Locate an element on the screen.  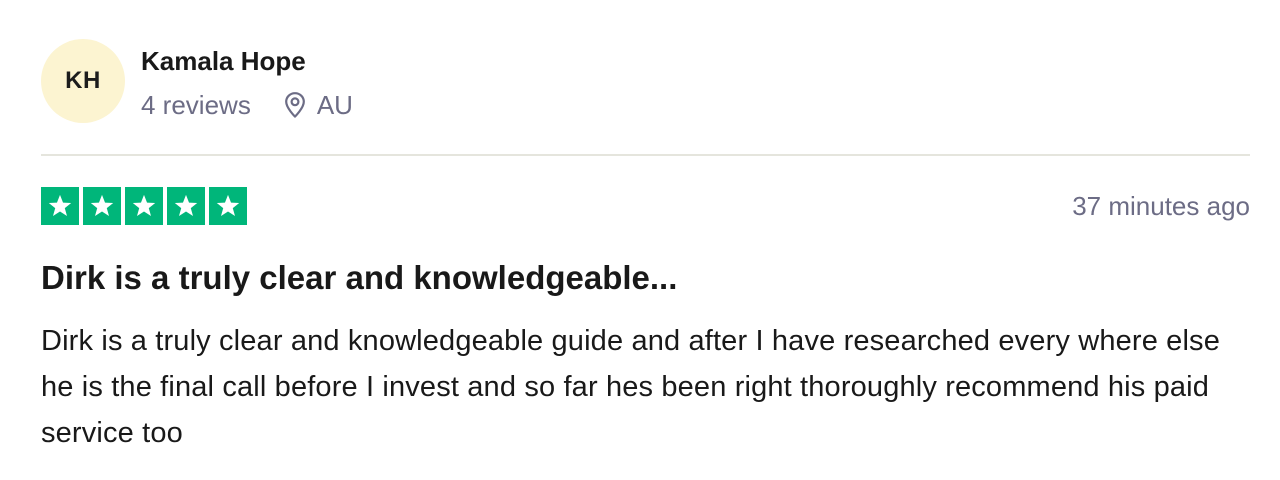
consumer-details: Kamala Hope 4 reviews AU is located at coordinates (247, 79).